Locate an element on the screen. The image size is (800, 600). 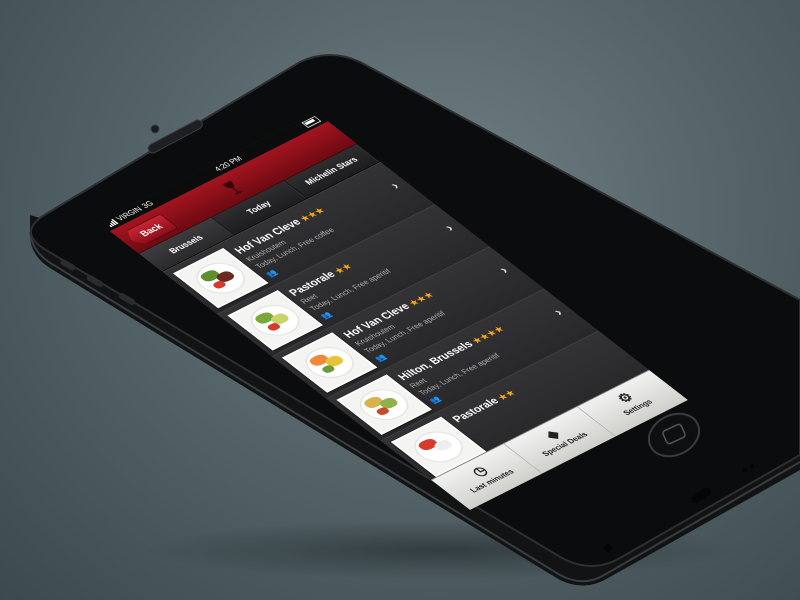
signal-icon is located at coordinates (112, 222).